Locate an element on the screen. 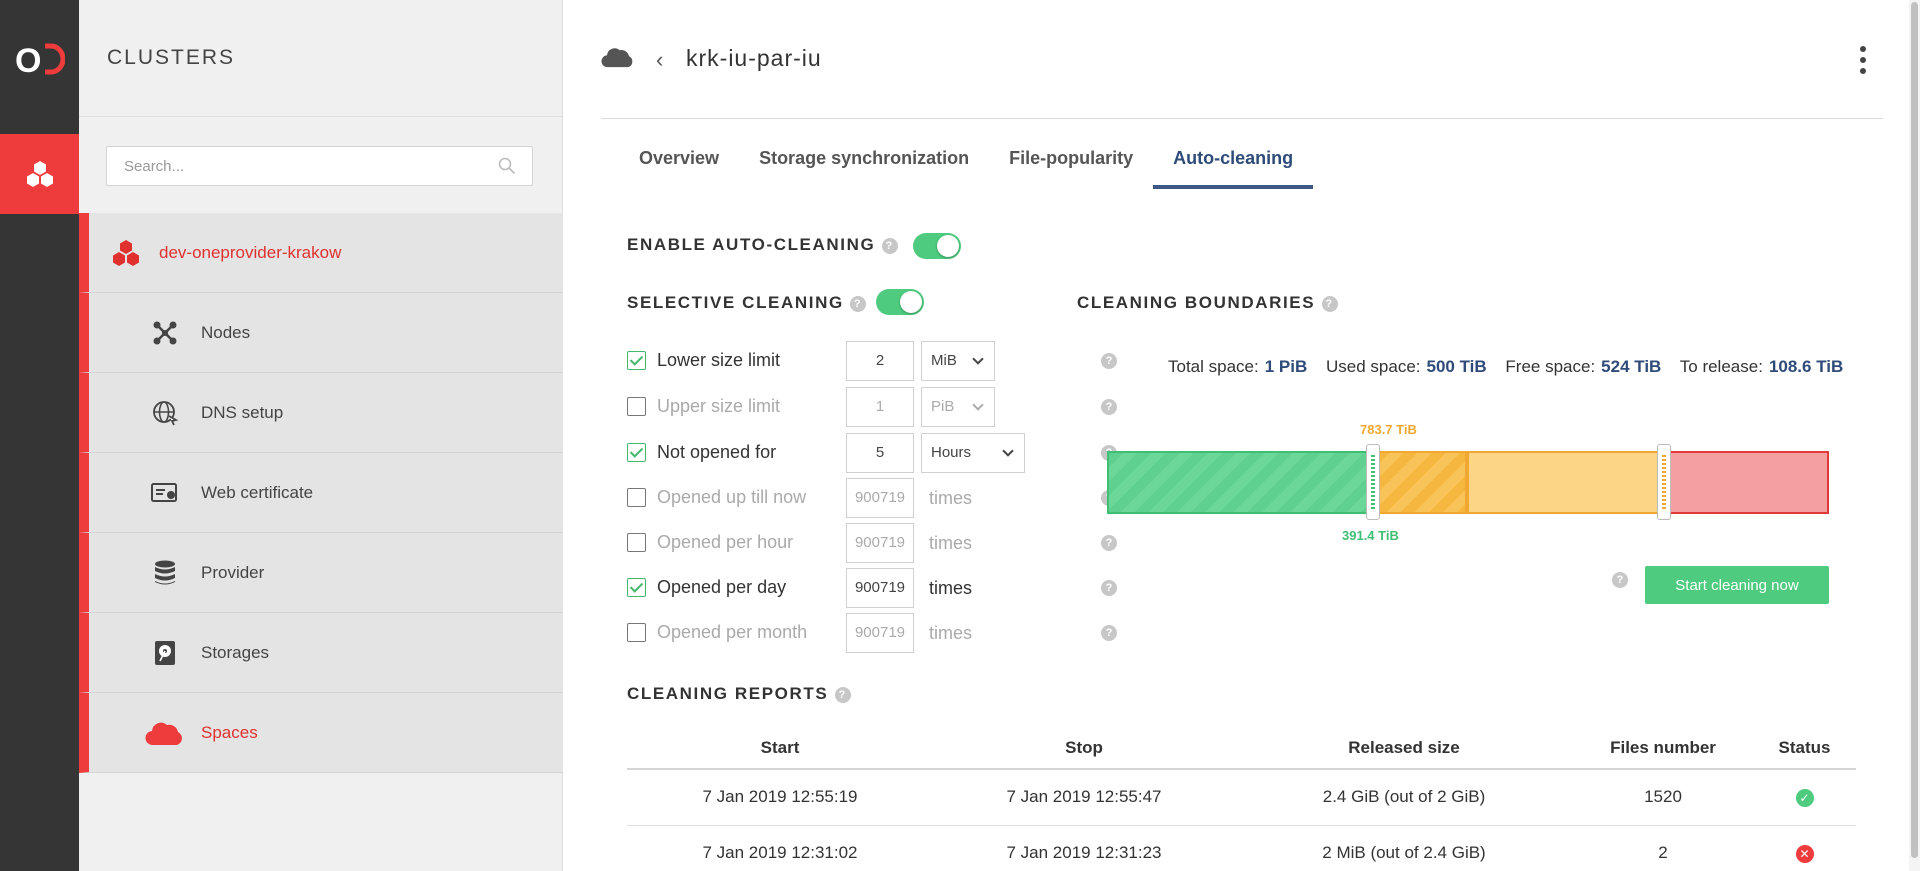 The image size is (1920, 871). scrollbar-thumb is located at coordinates (1914, 430).